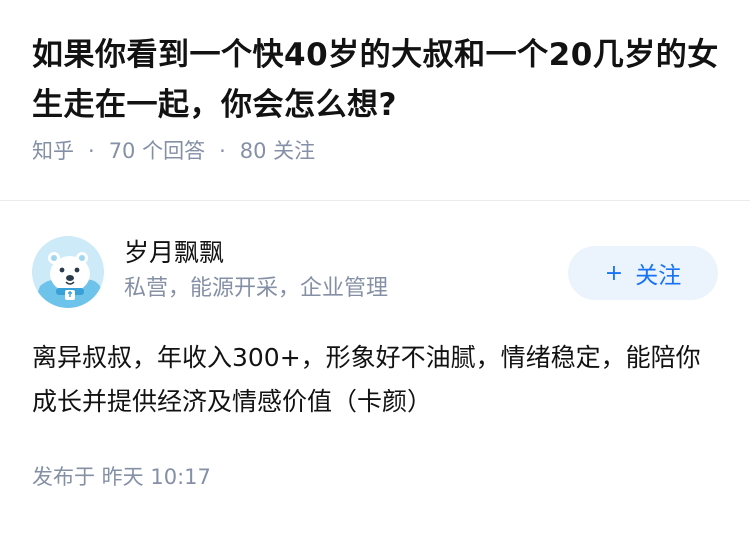  I want to click on author-info: 岁月飘飘 私营，能源开采，企业管理, so click(256, 270).